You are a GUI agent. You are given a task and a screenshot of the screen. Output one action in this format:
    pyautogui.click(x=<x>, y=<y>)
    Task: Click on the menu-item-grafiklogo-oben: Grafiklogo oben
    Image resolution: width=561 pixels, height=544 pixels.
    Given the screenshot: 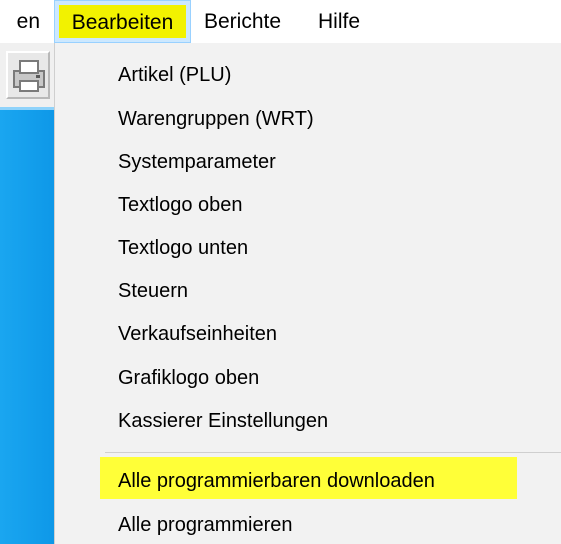 What is the action you would take?
    pyautogui.click(x=188, y=378)
    